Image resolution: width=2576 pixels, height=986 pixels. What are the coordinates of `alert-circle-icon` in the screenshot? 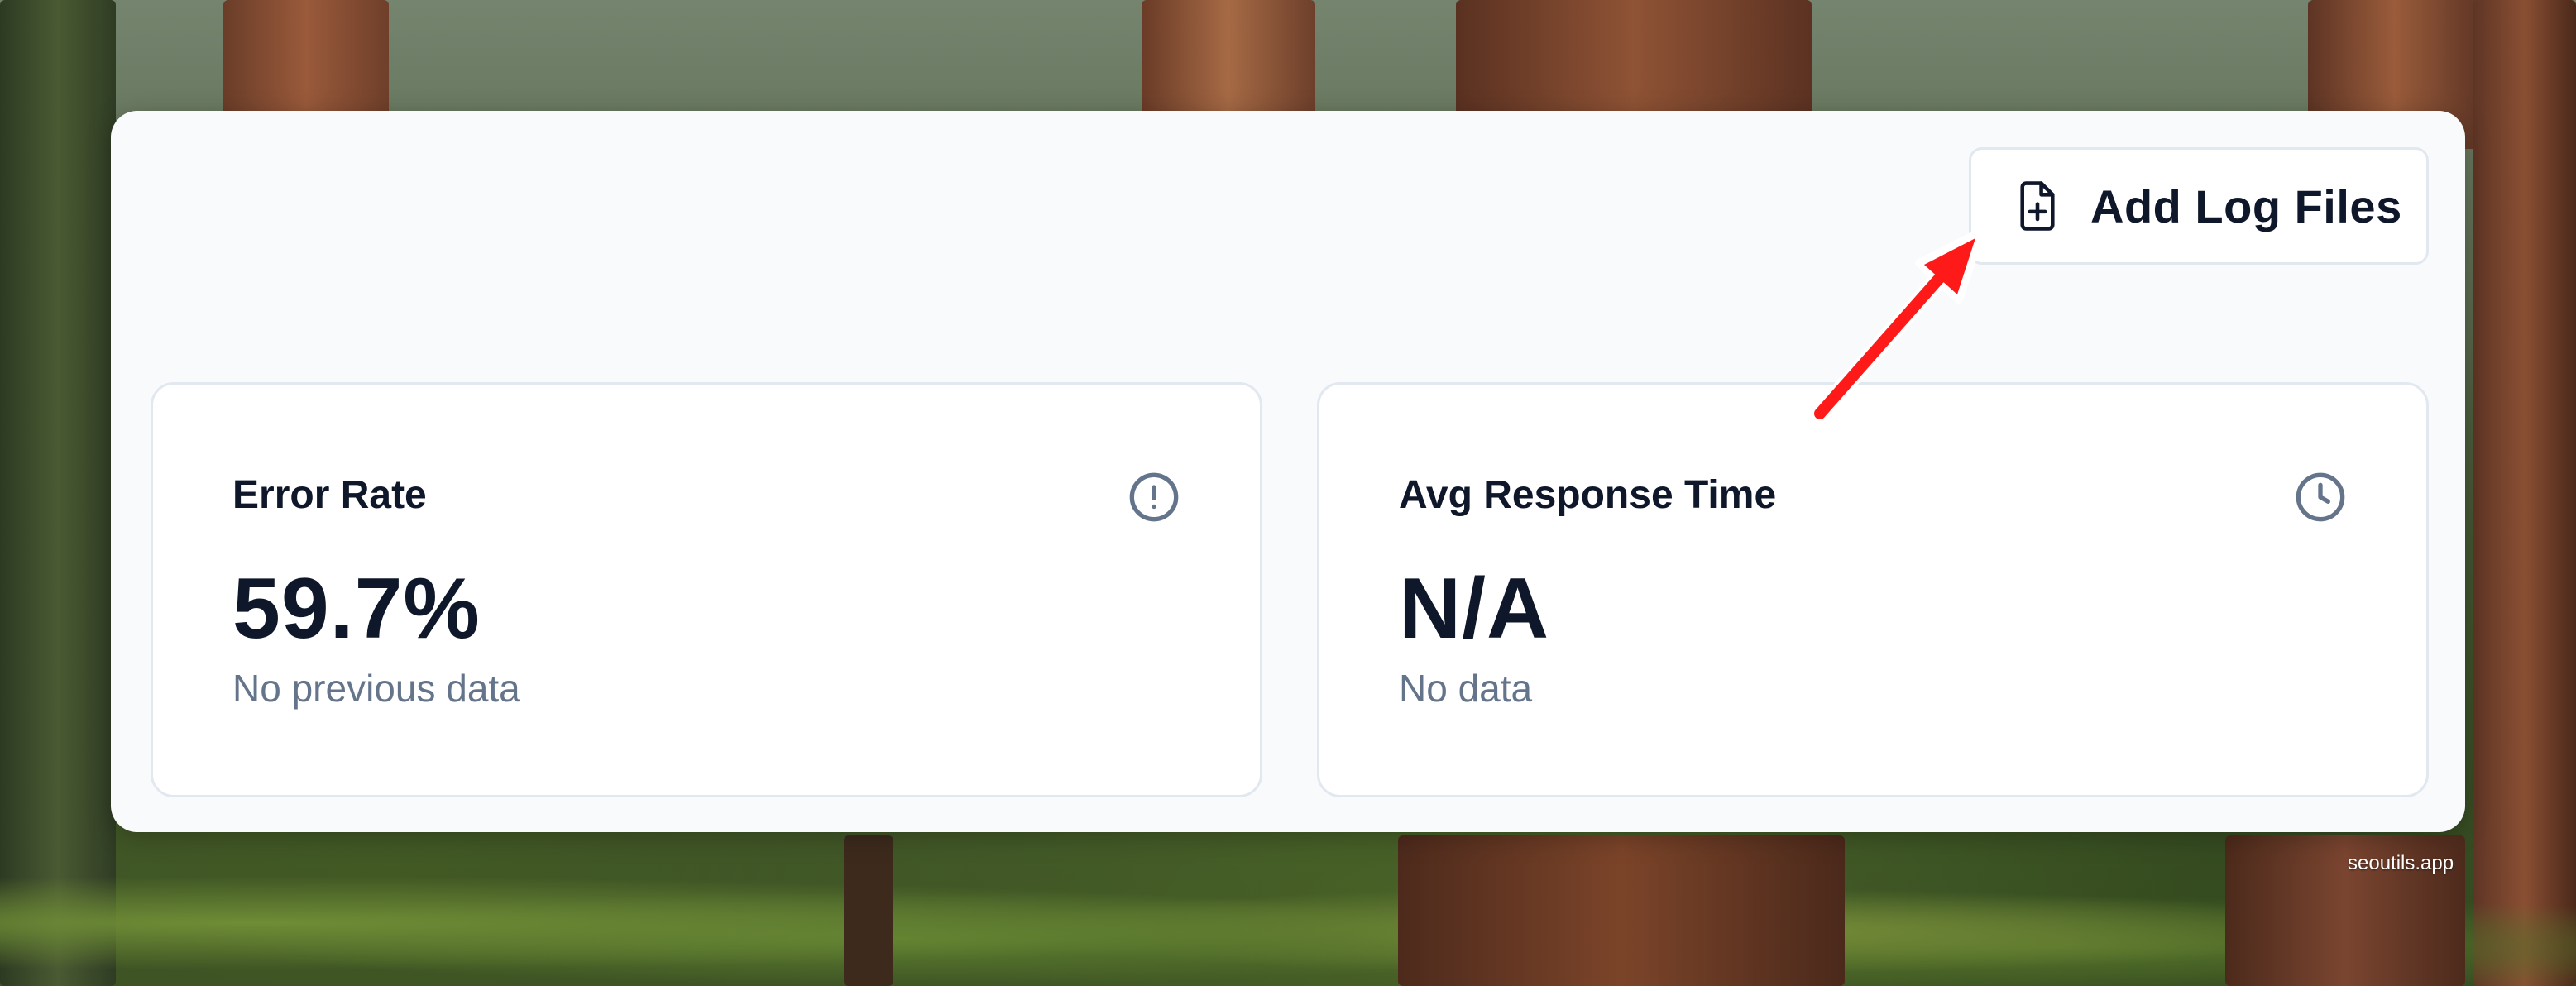 It's located at (1154, 498).